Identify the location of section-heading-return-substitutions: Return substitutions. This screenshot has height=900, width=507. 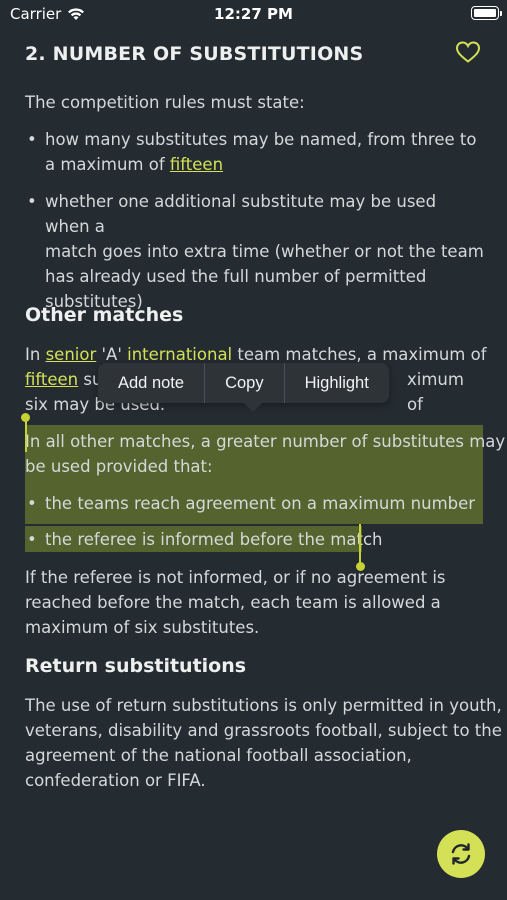
(136, 666).